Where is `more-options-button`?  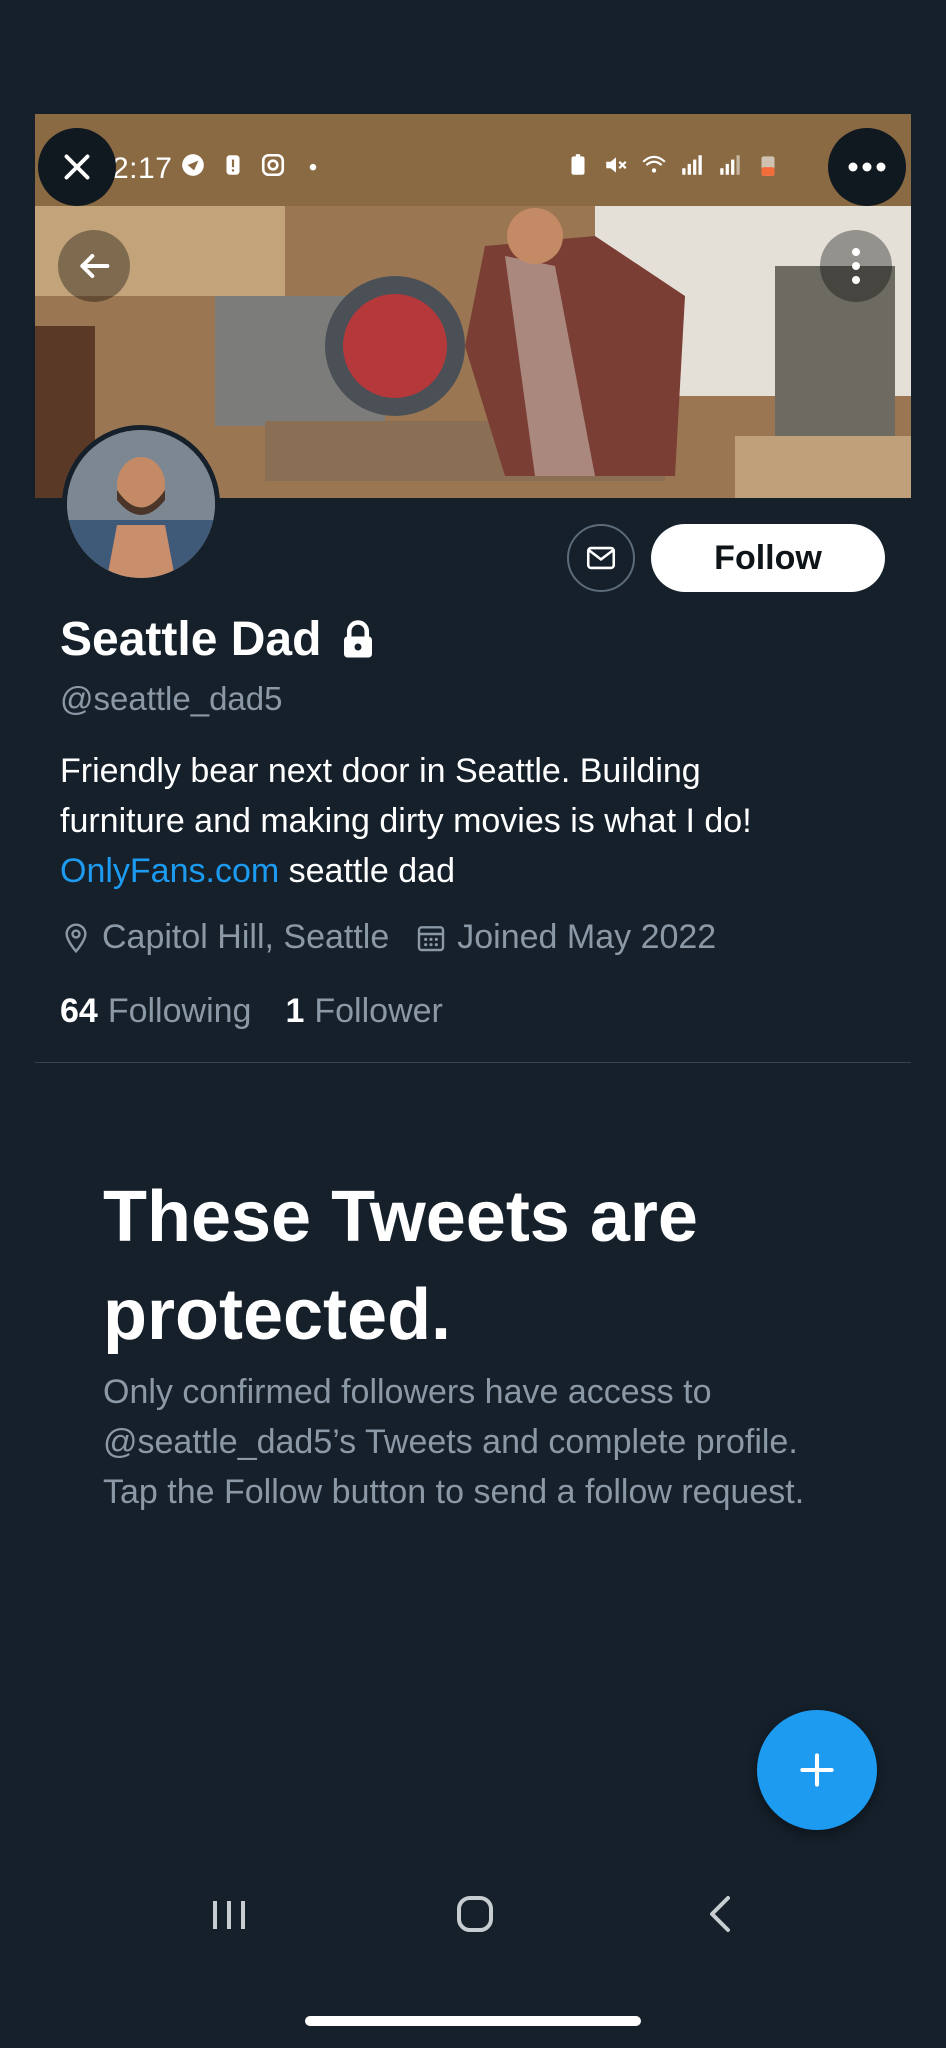
more-options-button is located at coordinates (867, 167).